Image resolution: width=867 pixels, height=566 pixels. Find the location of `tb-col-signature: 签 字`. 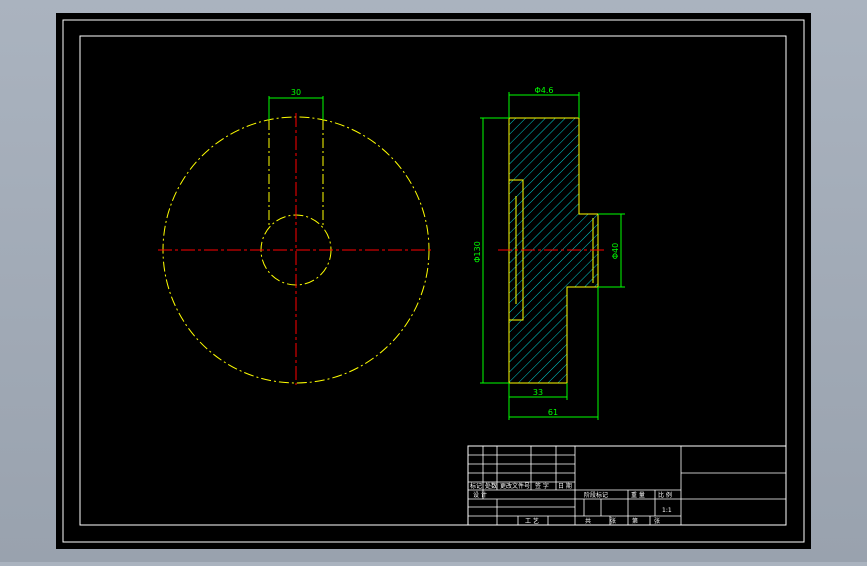

tb-col-signature: 签 字 is located at coordinates (542, 486).